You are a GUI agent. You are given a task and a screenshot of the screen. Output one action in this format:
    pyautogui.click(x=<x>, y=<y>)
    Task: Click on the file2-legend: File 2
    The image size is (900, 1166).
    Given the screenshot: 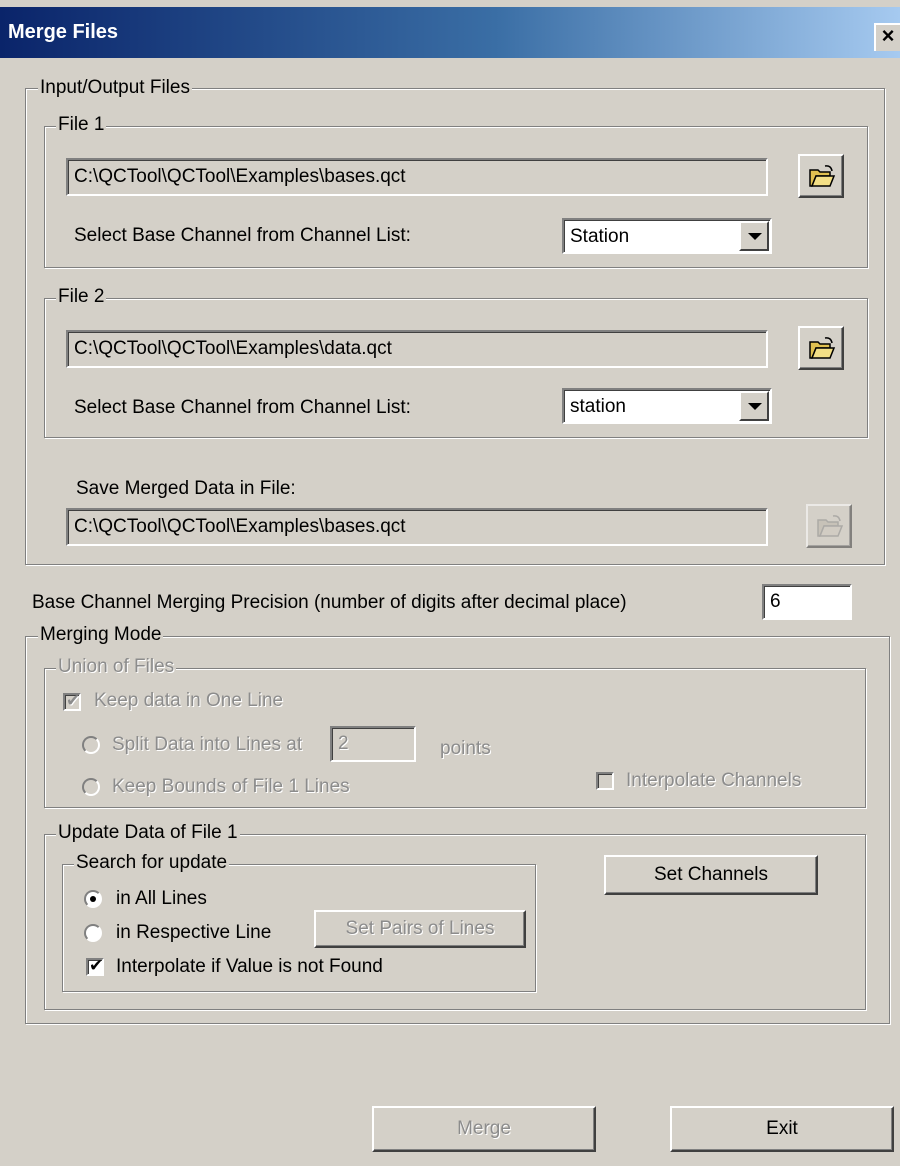 What is the action you would take?
    pyautogui.click(x=81, y=297)
    